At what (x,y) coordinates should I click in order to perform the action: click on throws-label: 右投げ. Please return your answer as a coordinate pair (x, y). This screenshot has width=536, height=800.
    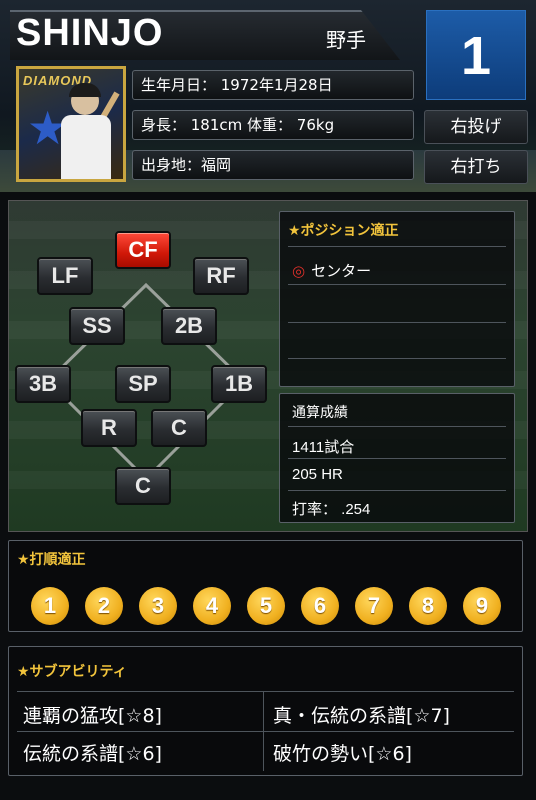
    Looking at the image, I should click on (476, 127).